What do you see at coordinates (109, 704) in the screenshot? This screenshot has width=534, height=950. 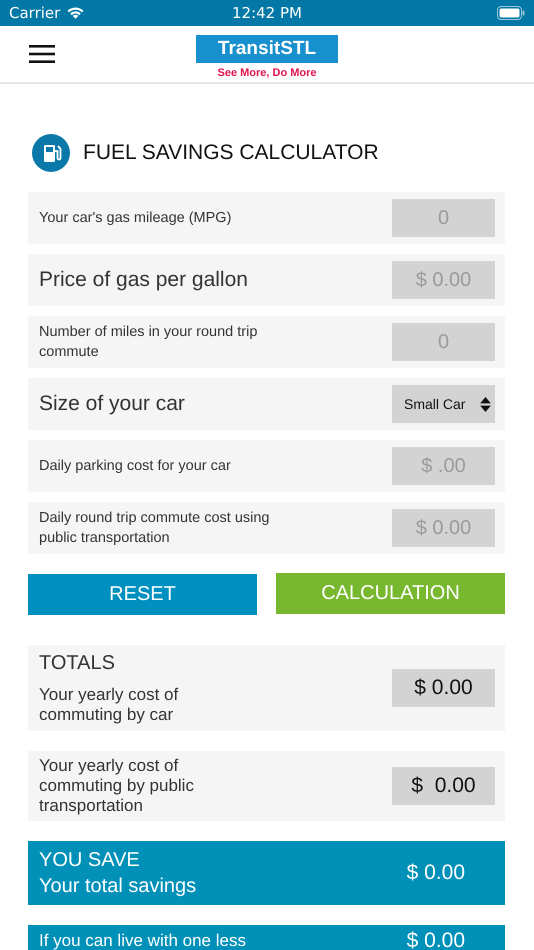 I see `total-label: Your yearly cost of commuting by car` at bounding box center [109, 704].